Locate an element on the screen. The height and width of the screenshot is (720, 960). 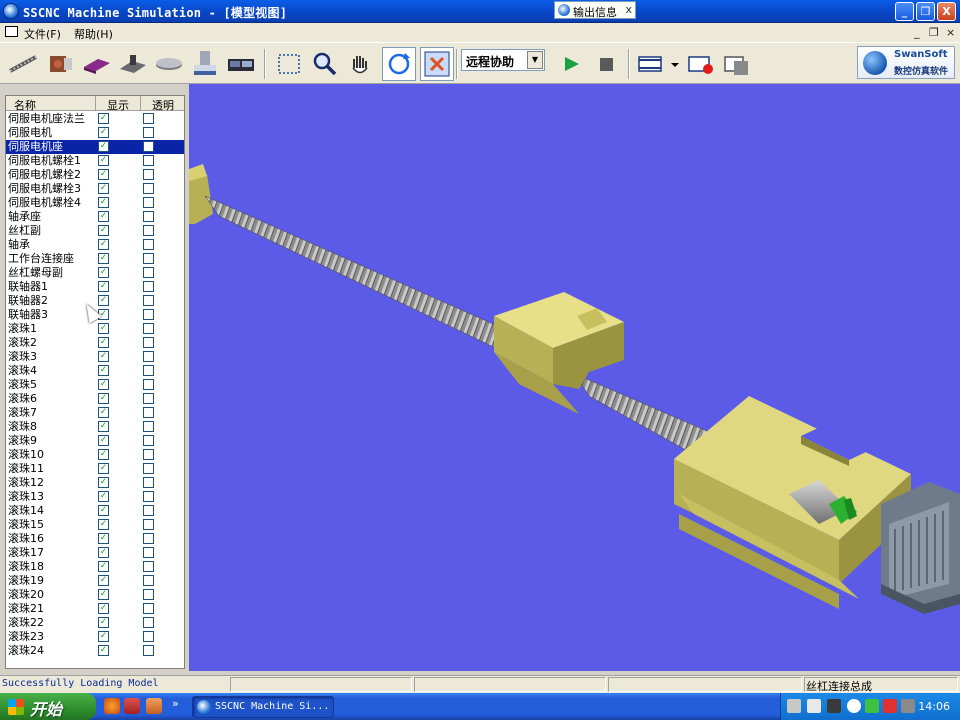
tree-row: 伺服电机螺栓2 ✓ is located at coordinates (95, 175).